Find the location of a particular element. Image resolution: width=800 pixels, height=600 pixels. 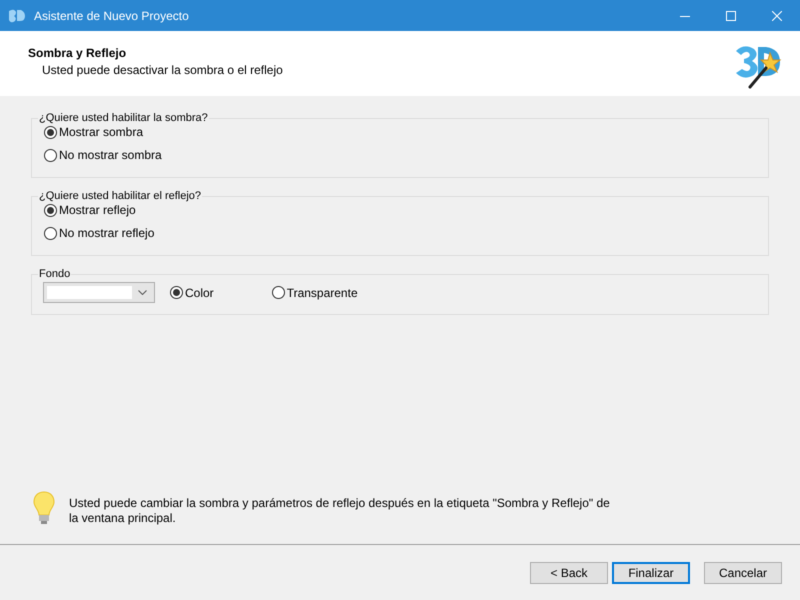

radio-option: Mostrar reflejo is located at coordinates (402, 210).